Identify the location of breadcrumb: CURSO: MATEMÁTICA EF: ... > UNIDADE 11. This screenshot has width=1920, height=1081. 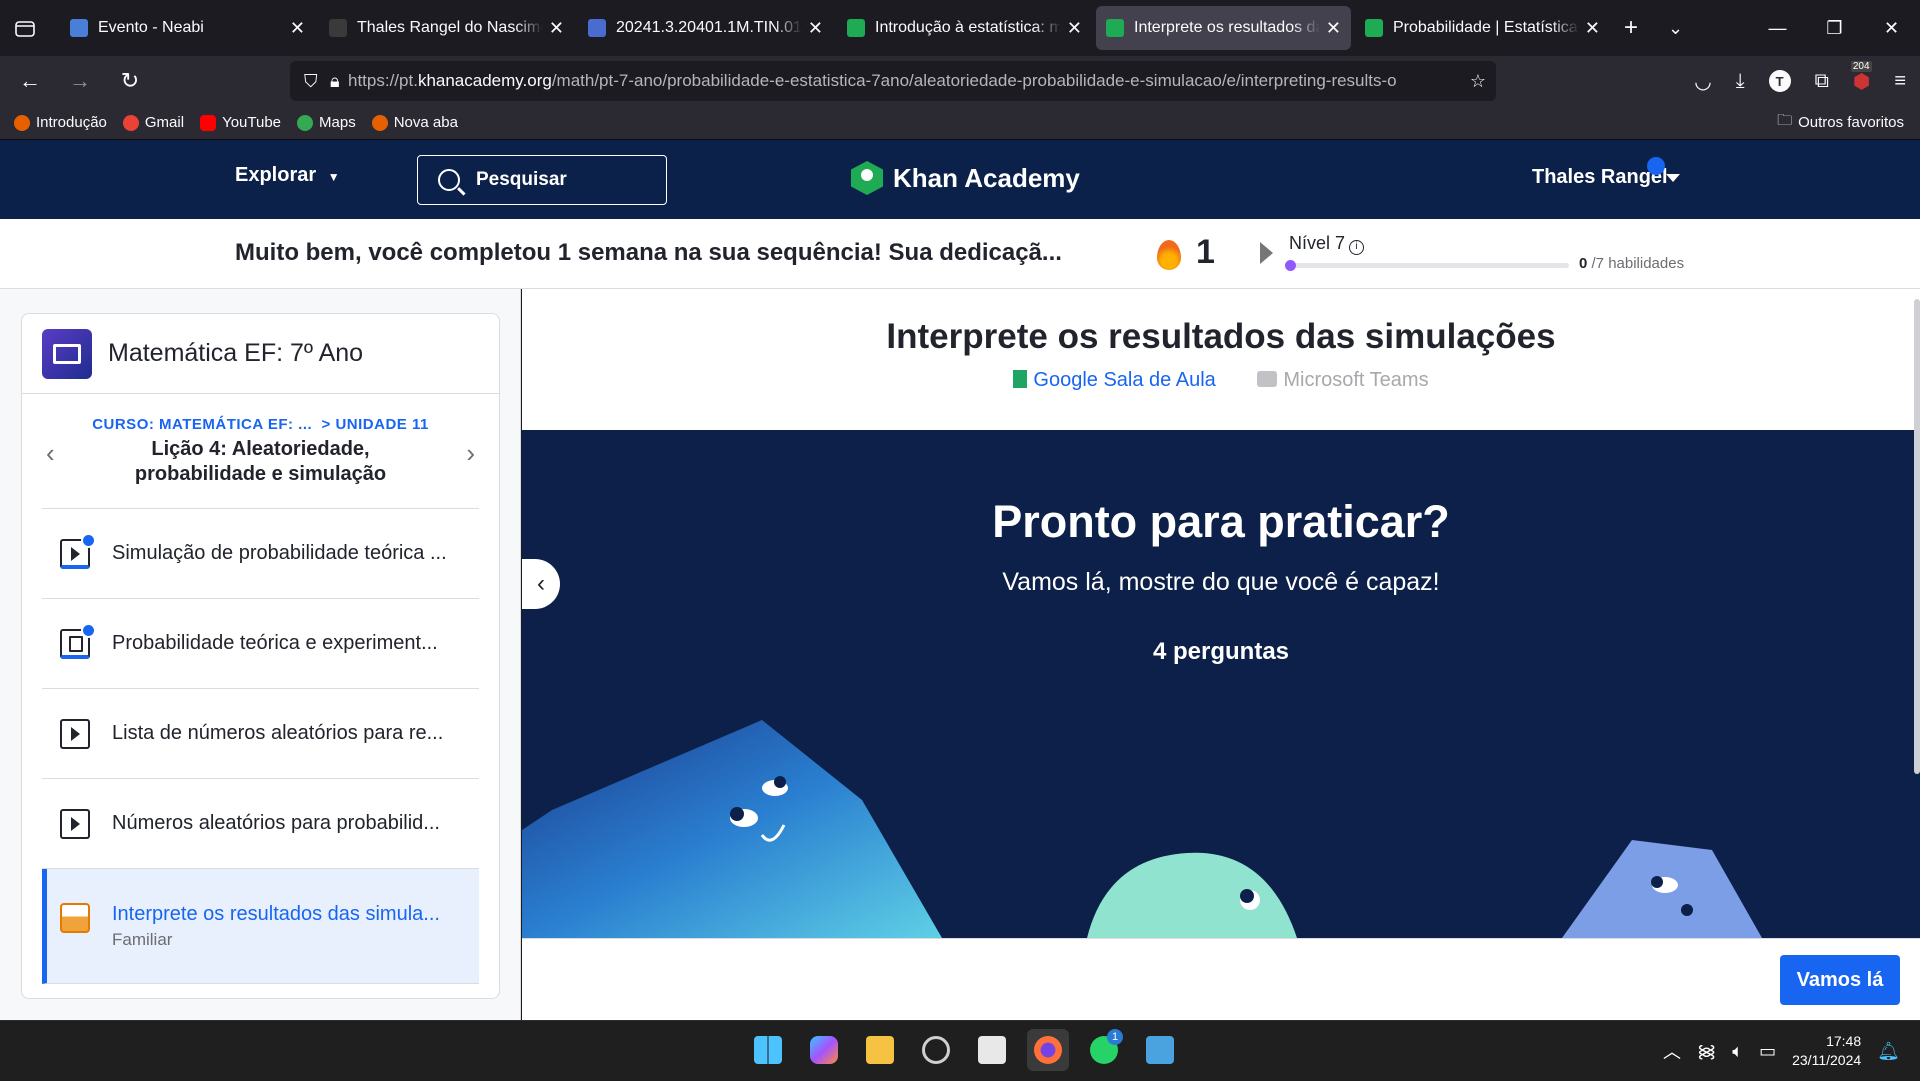
(260, 413).